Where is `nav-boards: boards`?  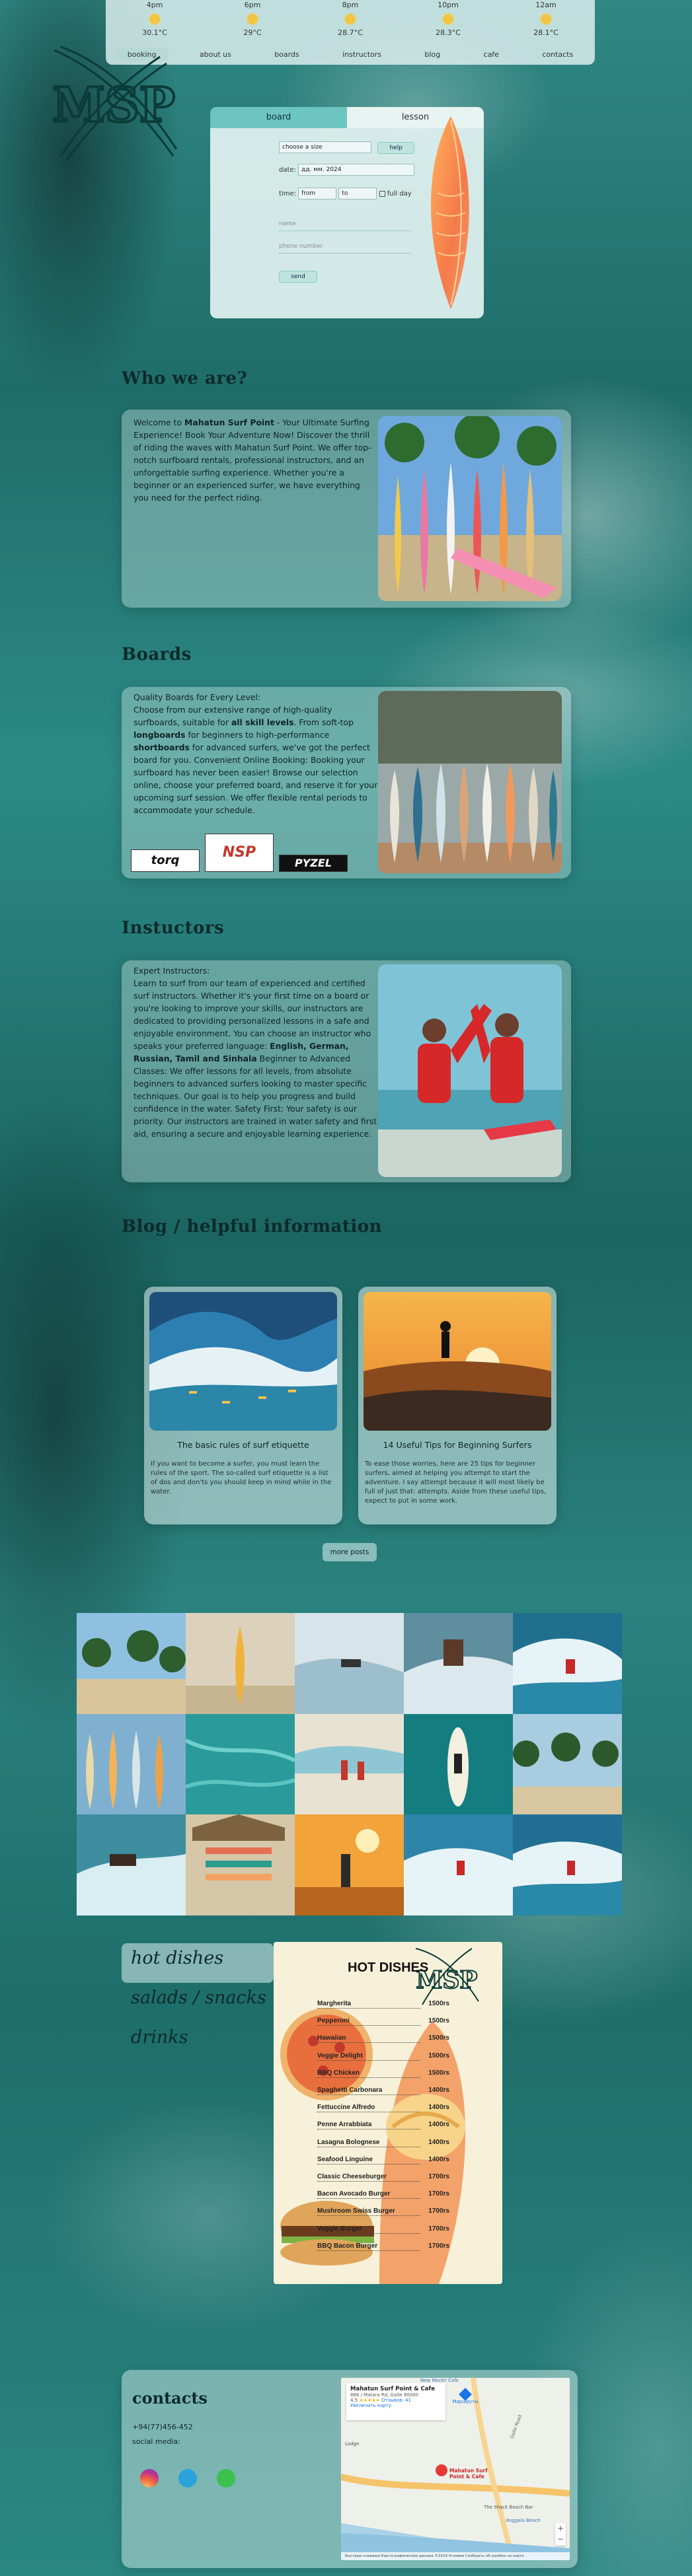 nav-boards: boards is located at coordinates (286, 54).